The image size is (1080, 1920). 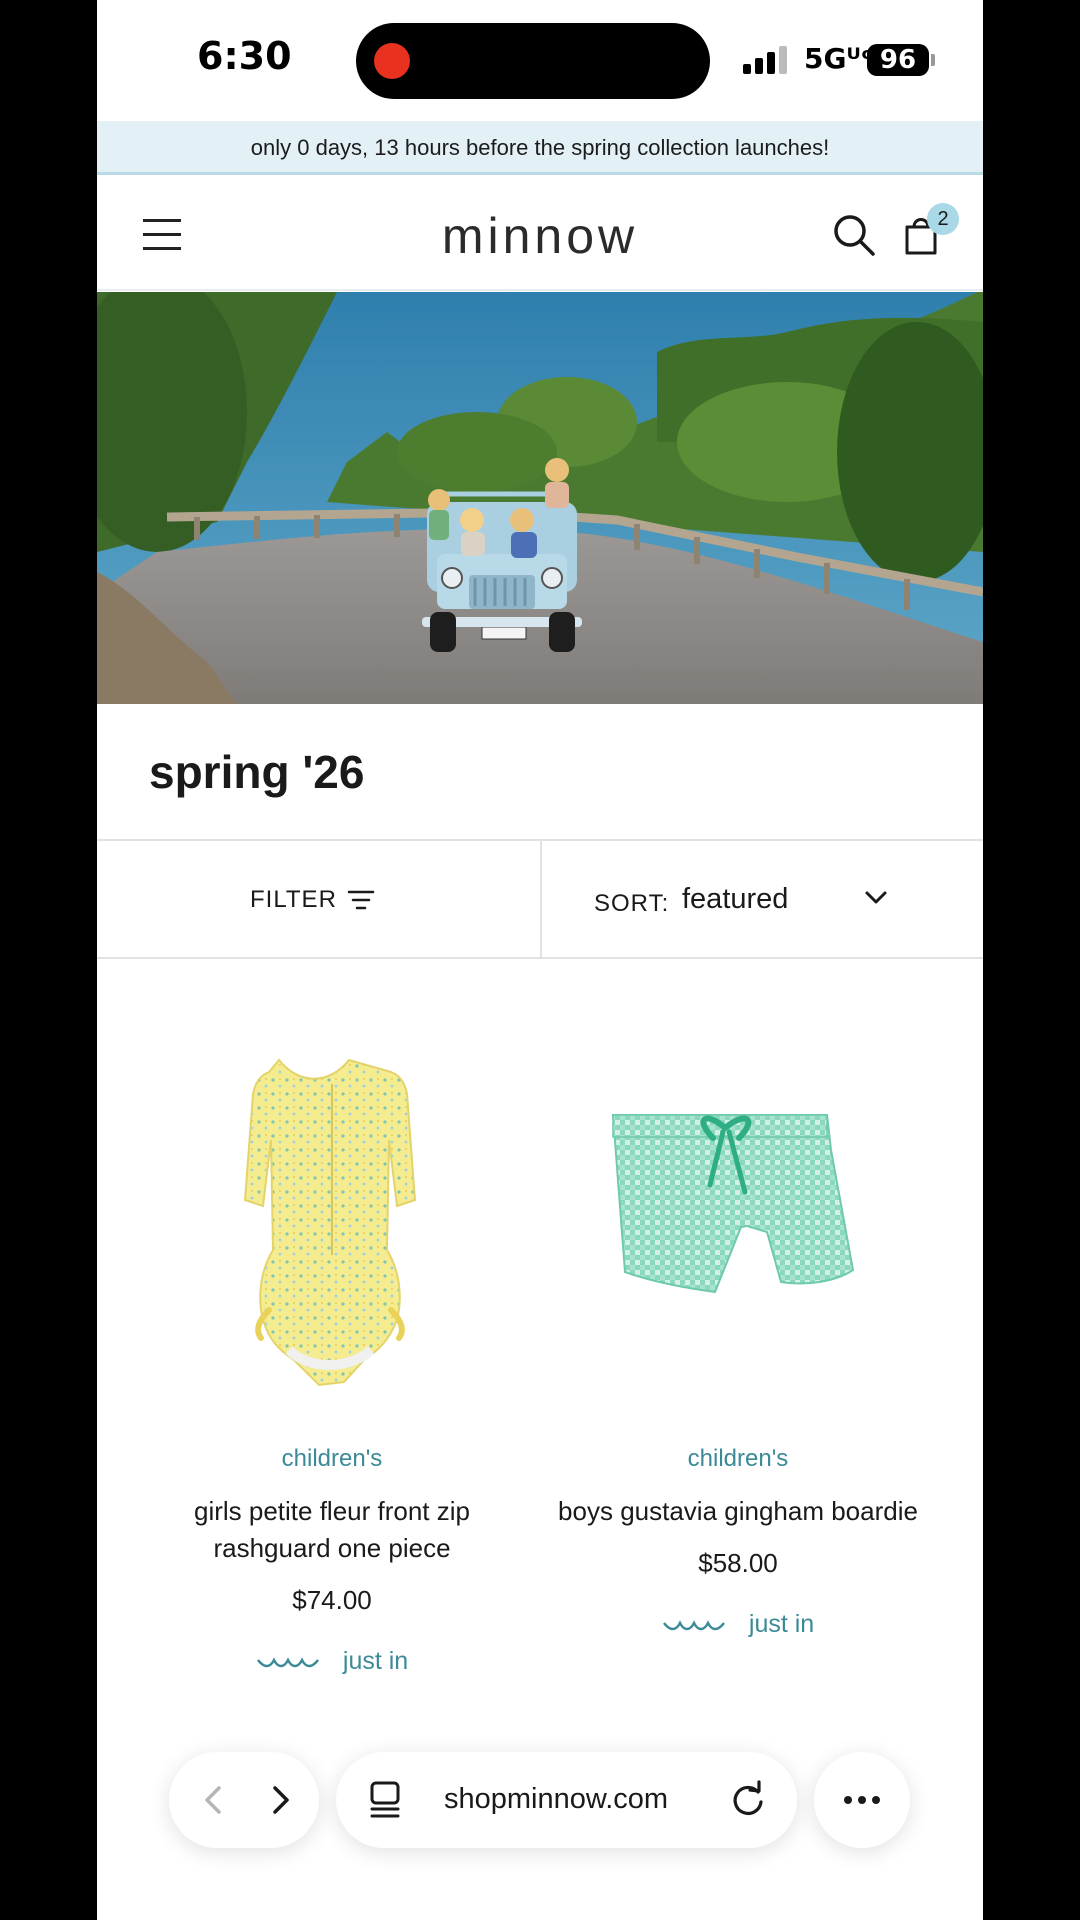 I want to click on dynamic-island, so click(x=533, y=61).